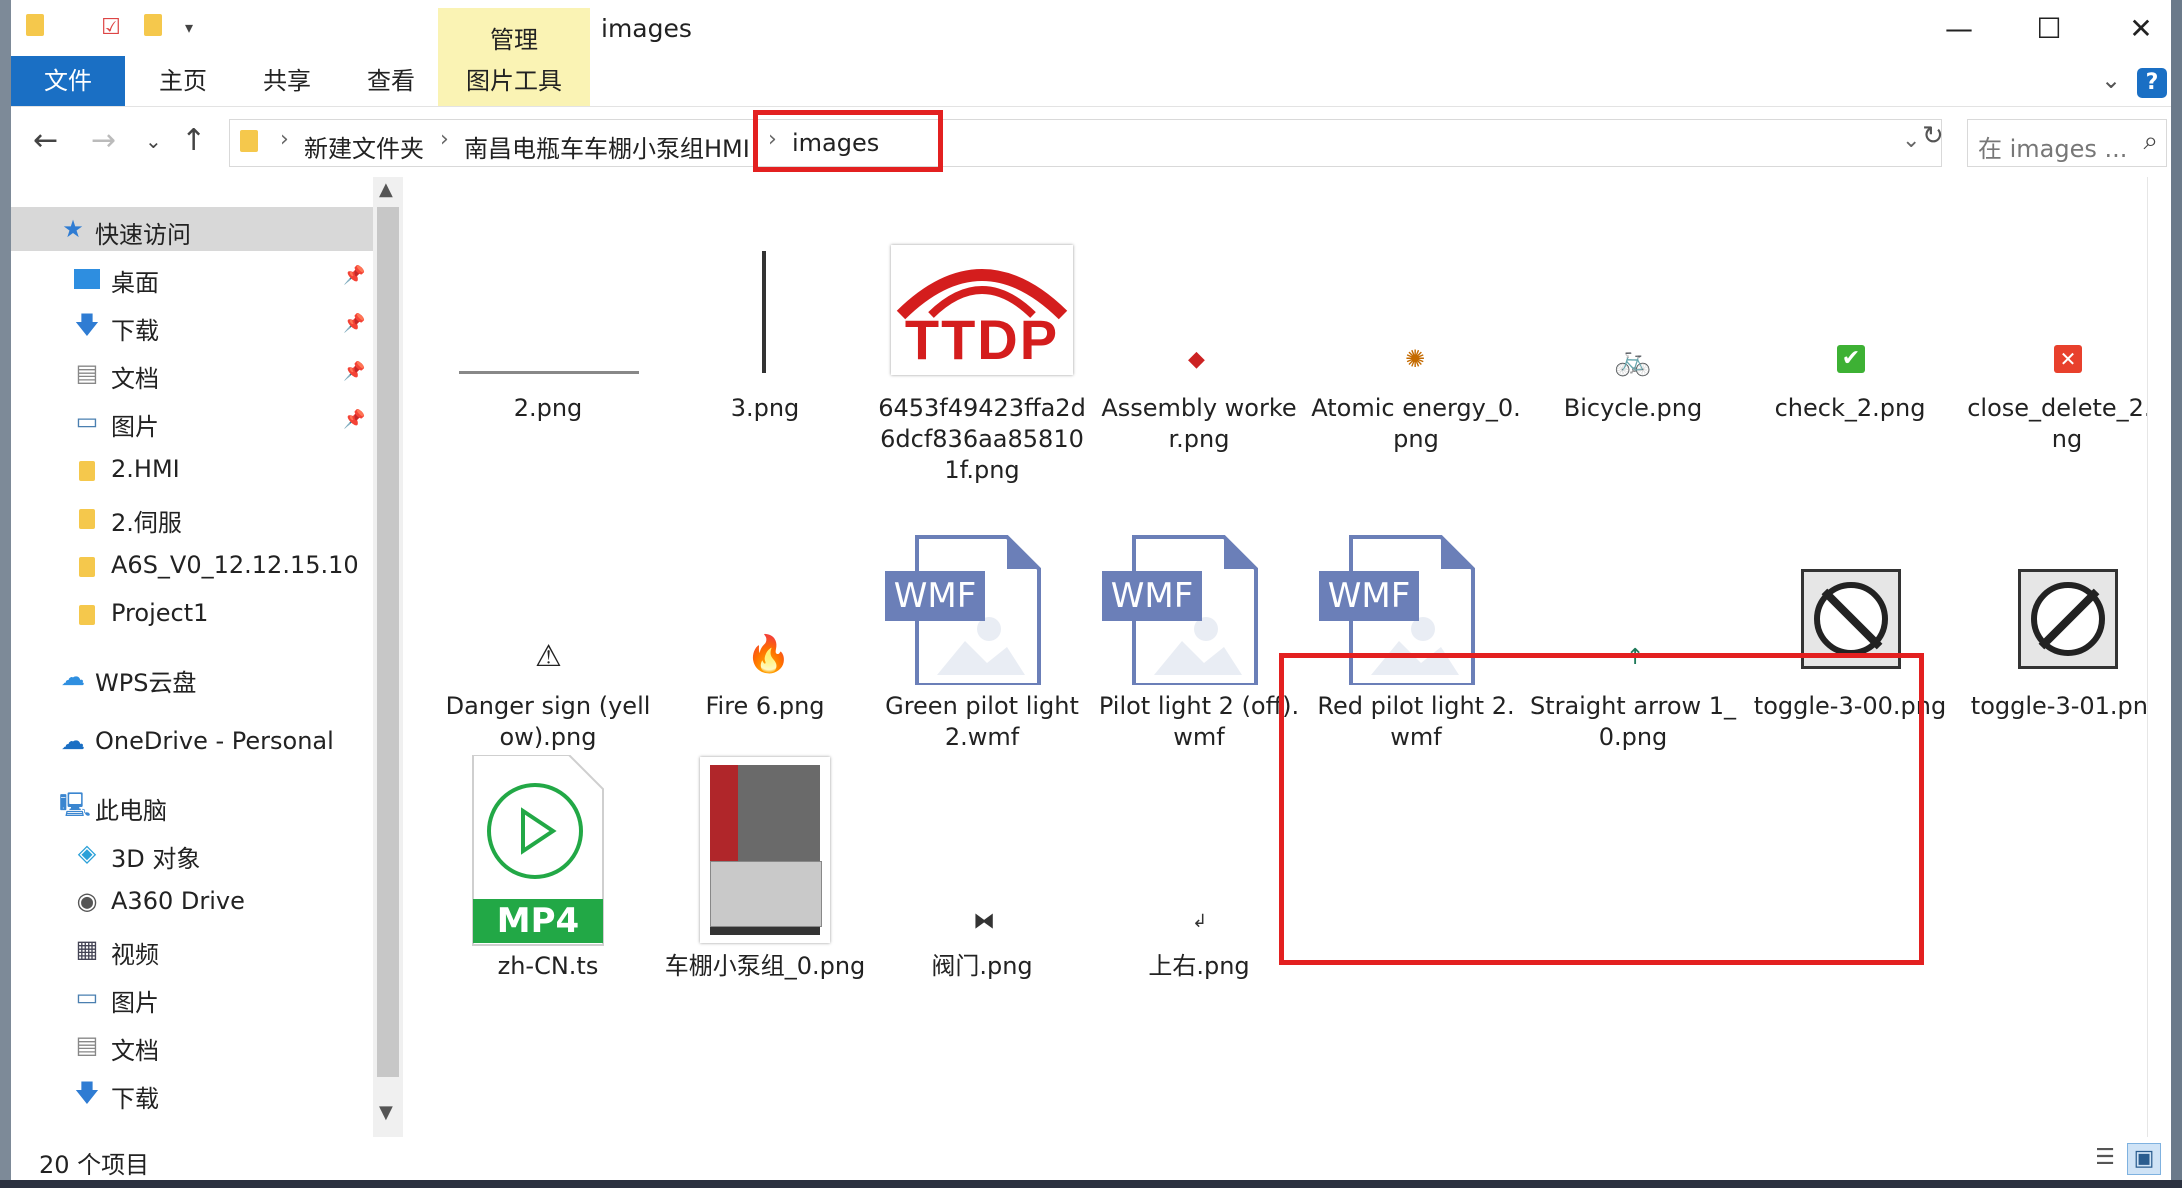  I want to click on tab-home: 主页, so click(183, 81).